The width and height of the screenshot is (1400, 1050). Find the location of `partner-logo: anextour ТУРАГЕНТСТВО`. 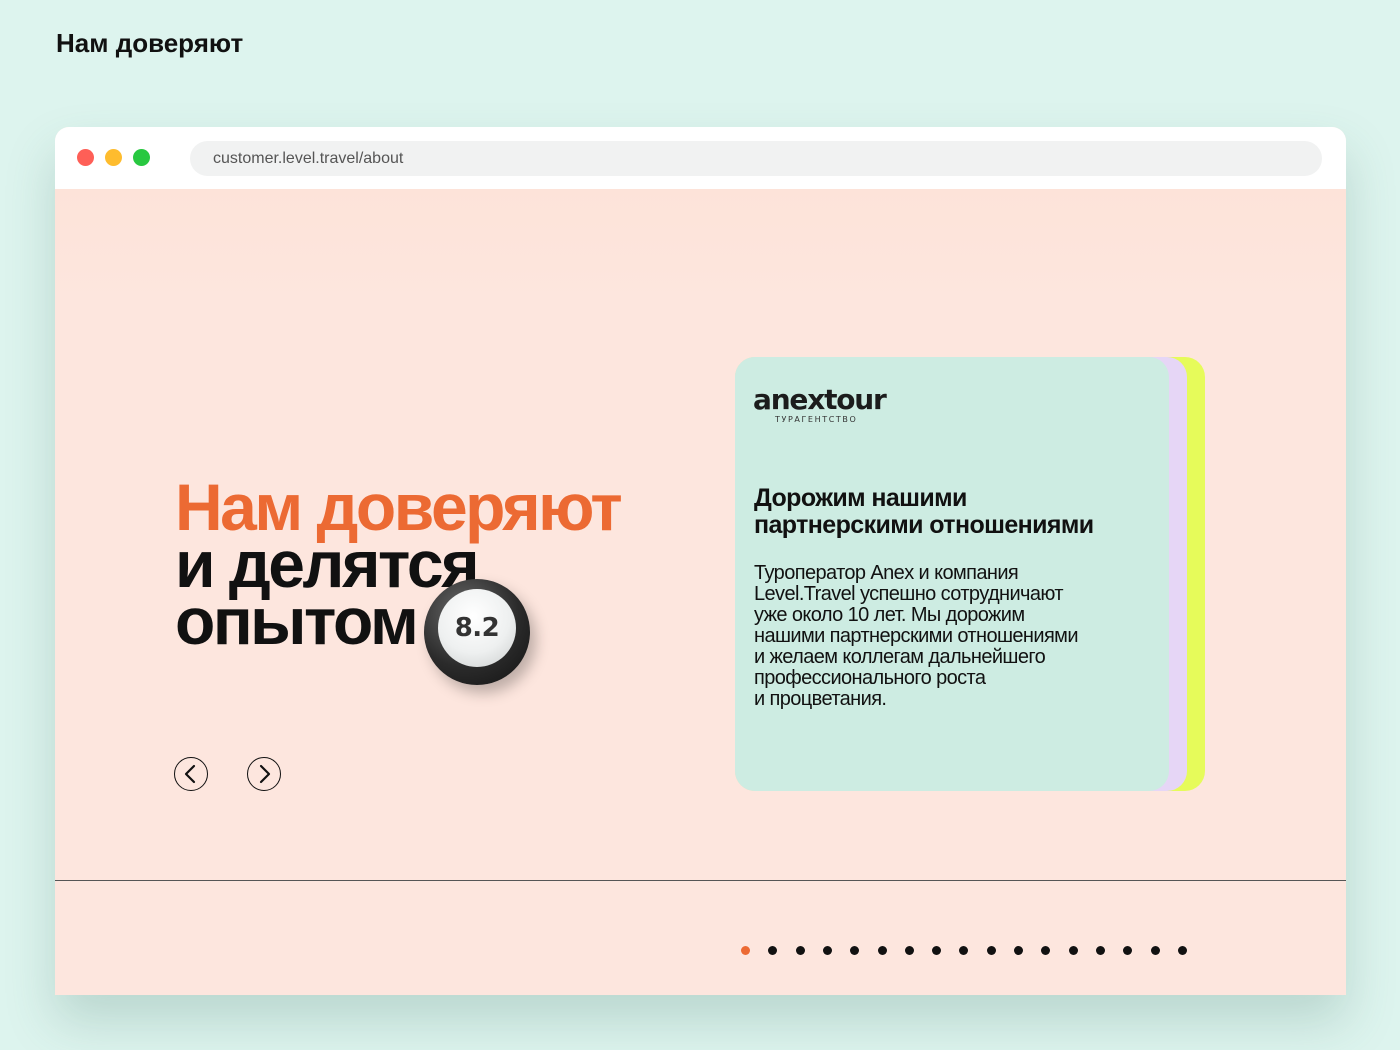

partner-logo: anextour ТУРАГЕНТСТВО is located at coordinates (820, 404).